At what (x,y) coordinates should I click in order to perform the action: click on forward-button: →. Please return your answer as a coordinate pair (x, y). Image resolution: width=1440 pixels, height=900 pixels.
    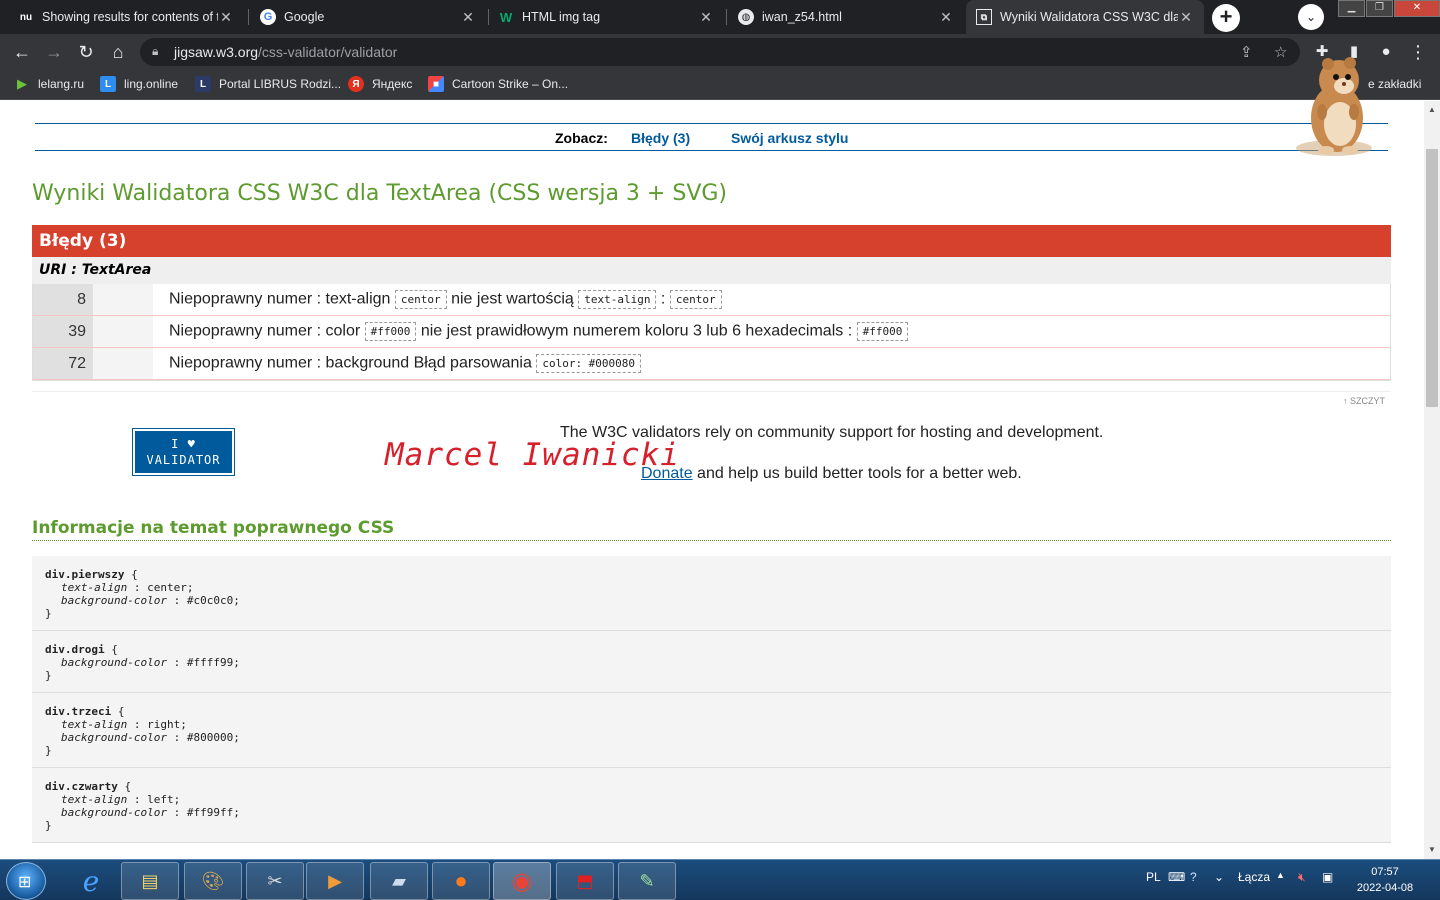
    Looking at the image, I should click on (54, 52).